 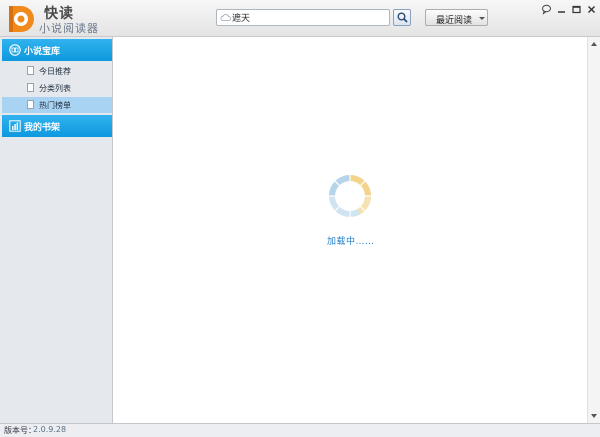 I want to click on vertical-scrollbar, so click(x=593, y=230).